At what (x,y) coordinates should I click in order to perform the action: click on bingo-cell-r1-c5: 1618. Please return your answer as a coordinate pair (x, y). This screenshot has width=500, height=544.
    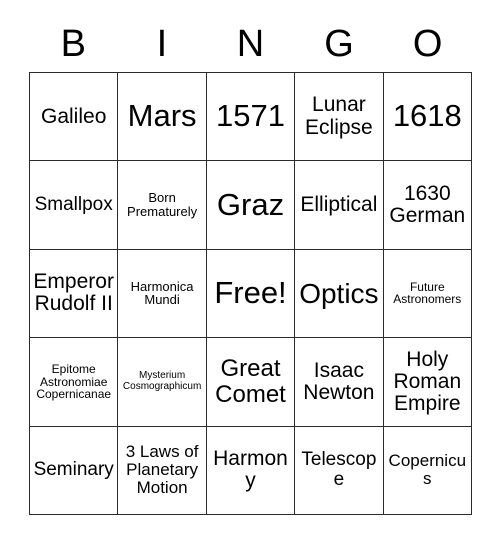
    Looking at the image, I should click on (427, 117).